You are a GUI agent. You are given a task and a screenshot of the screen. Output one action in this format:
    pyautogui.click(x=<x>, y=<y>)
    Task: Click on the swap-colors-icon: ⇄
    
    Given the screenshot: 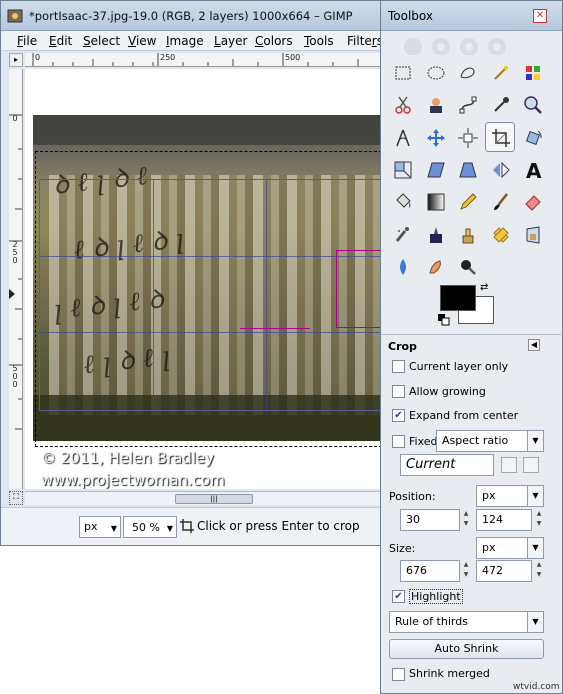 What is the action you would take?
    pyautogui.click(x=486, y=288)
    